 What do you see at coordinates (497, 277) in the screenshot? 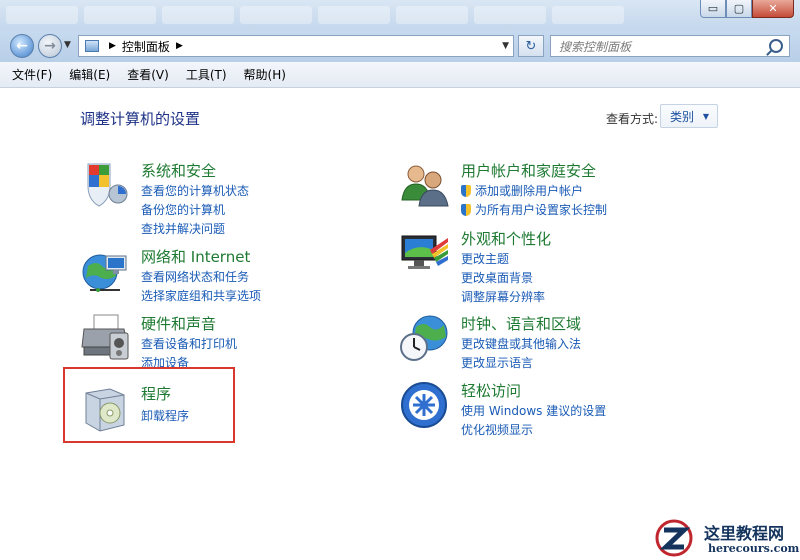
I see `link-change-desktop-background: 更改桌面背景` at bounding box center [497, 277].